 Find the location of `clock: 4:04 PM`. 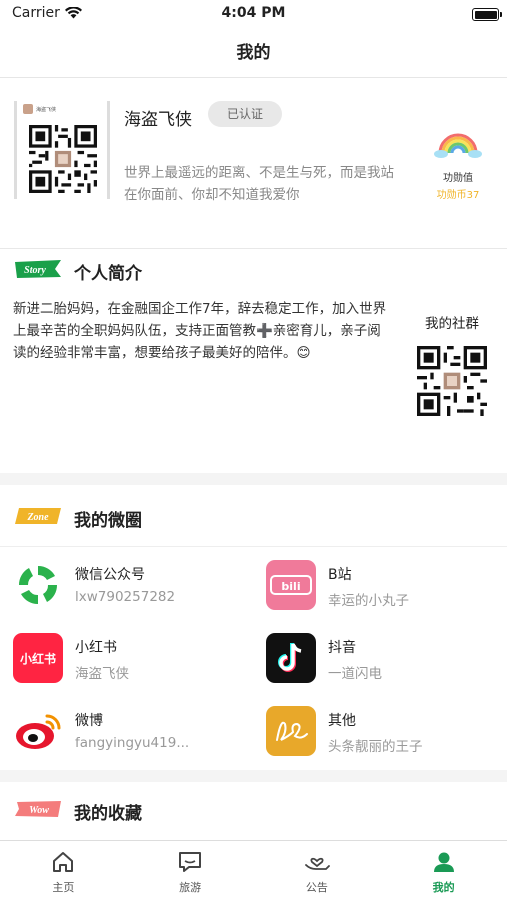

clock: 4:04 PM is located at coordinates (253, 13).